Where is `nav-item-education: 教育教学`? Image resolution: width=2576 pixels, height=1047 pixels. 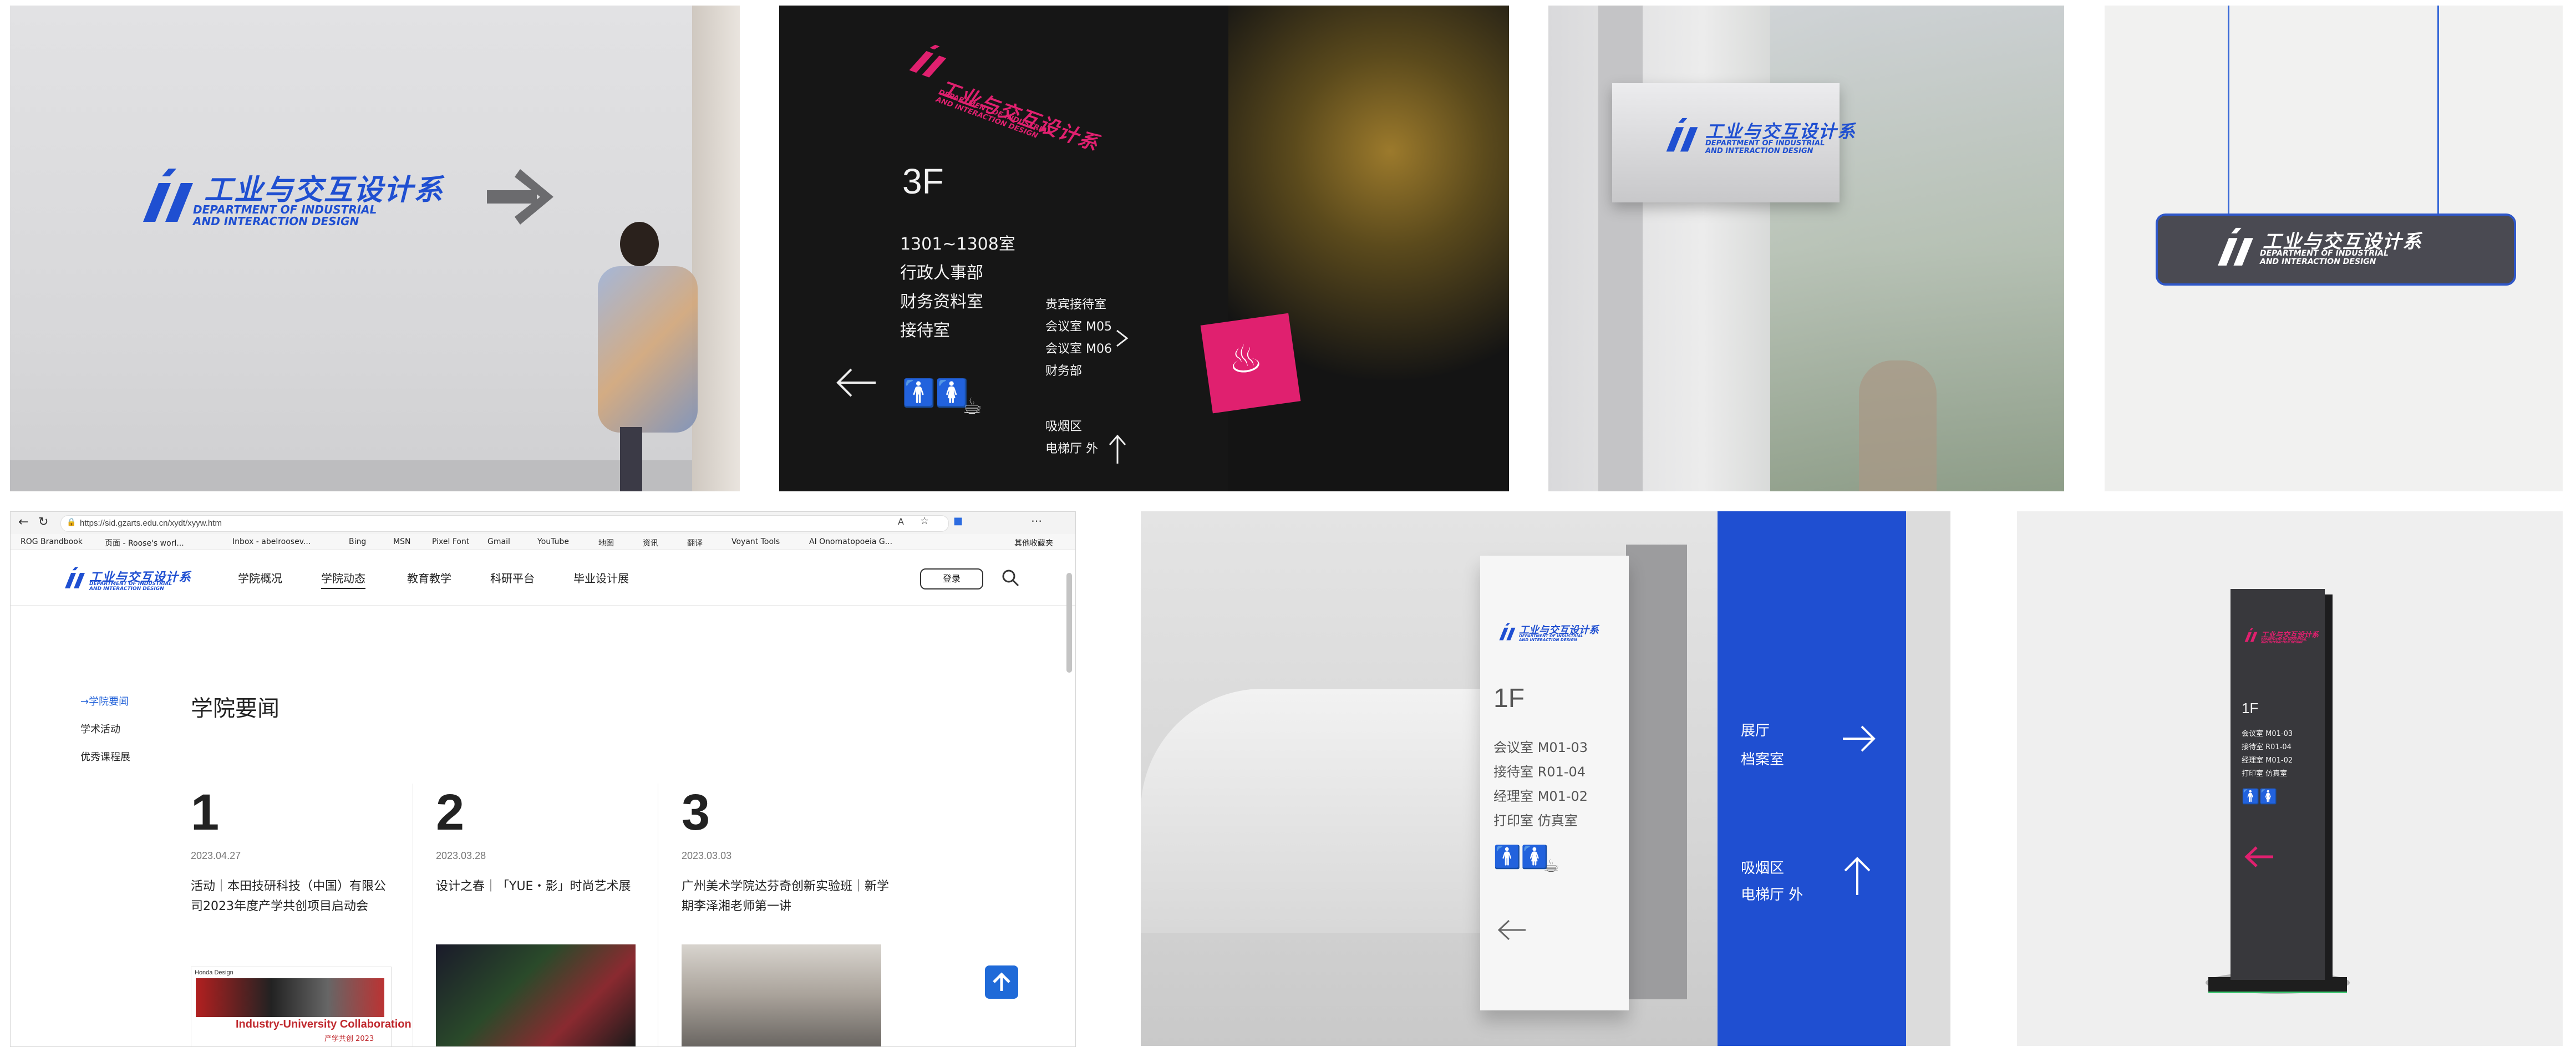
nav-item-education: 教育教学 is located at coordinates (429, 578).